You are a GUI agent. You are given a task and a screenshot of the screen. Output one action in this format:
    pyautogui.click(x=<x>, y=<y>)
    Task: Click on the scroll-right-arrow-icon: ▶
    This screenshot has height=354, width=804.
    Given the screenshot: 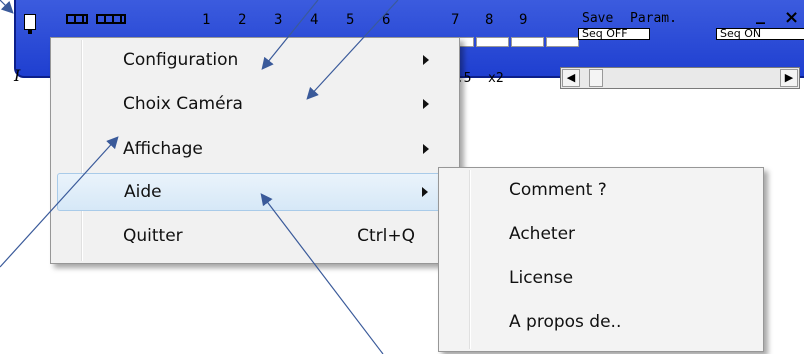 What is the action you would take?
    pyautogui.click(x=789, y=78)
    